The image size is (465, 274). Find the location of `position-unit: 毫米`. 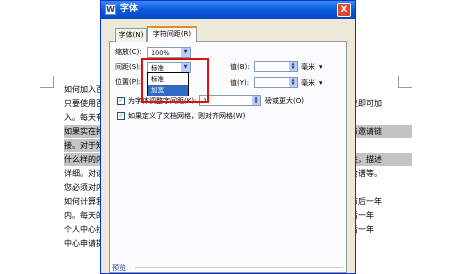

position-unit: 毫米 is located at coordinates (308, 83).